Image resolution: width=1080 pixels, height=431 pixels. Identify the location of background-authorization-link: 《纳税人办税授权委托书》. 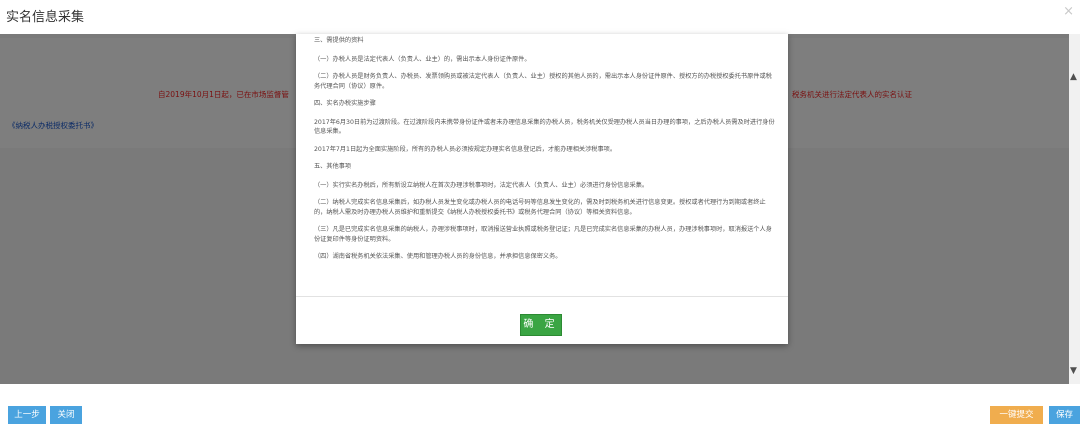
(53, 125).